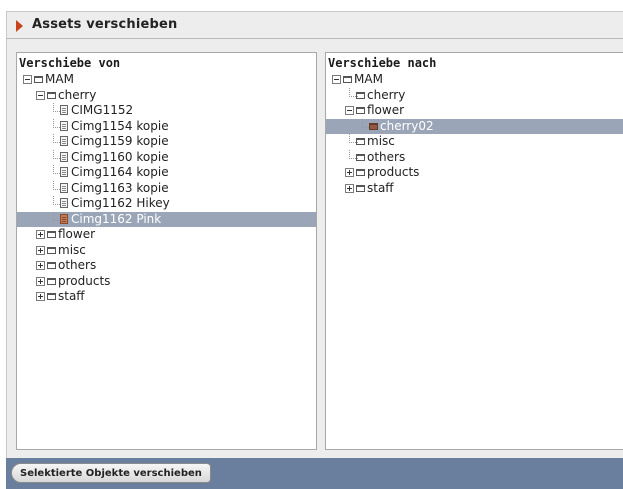 Image resolution: width=623 pixels, height=489 pixels. Describe the element at coordinates (166, 96) in the screenshot. I see `source-node-cherry: cherry` at that location.